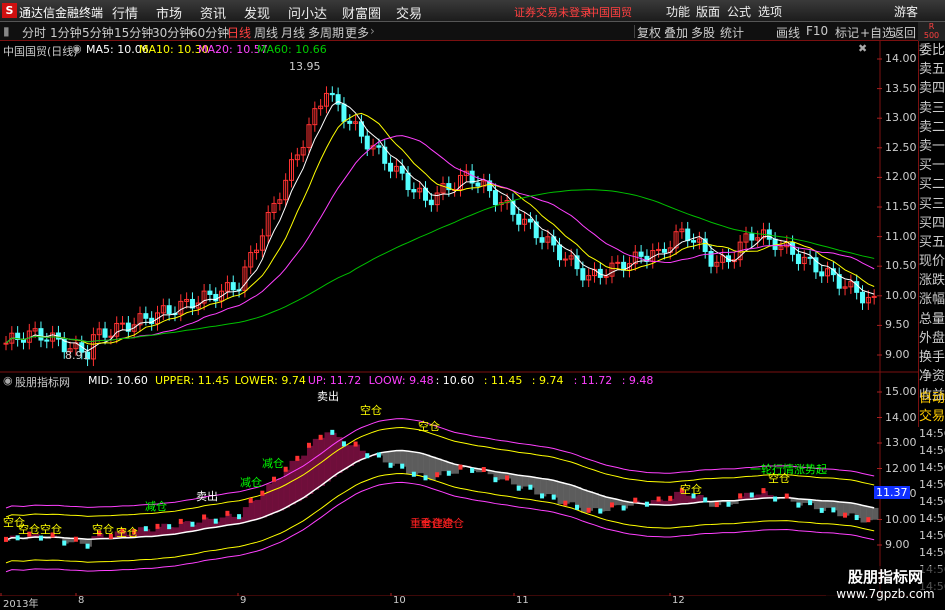  What do you see at coordinates (739, 11) in the screenshot?
I see `menu-formula: 公式` at bounding box center [739, 11].